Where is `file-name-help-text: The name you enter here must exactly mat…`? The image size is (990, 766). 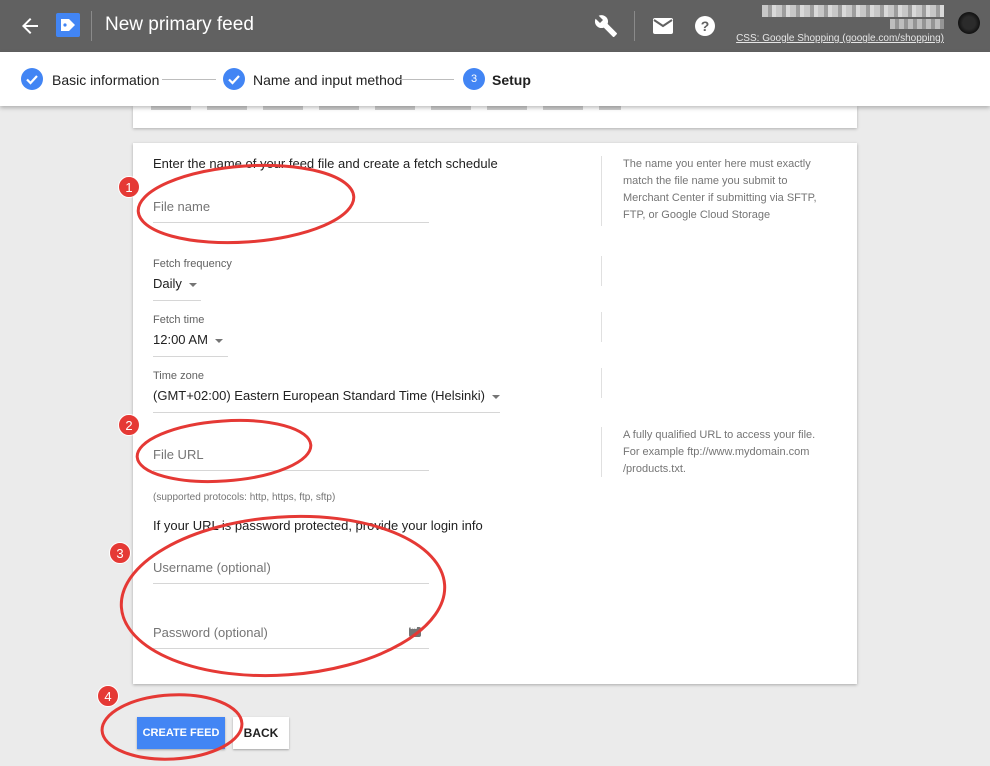 file-name-help-text: The name you enter here must exactly mat… is located at coordinates (720, 189).